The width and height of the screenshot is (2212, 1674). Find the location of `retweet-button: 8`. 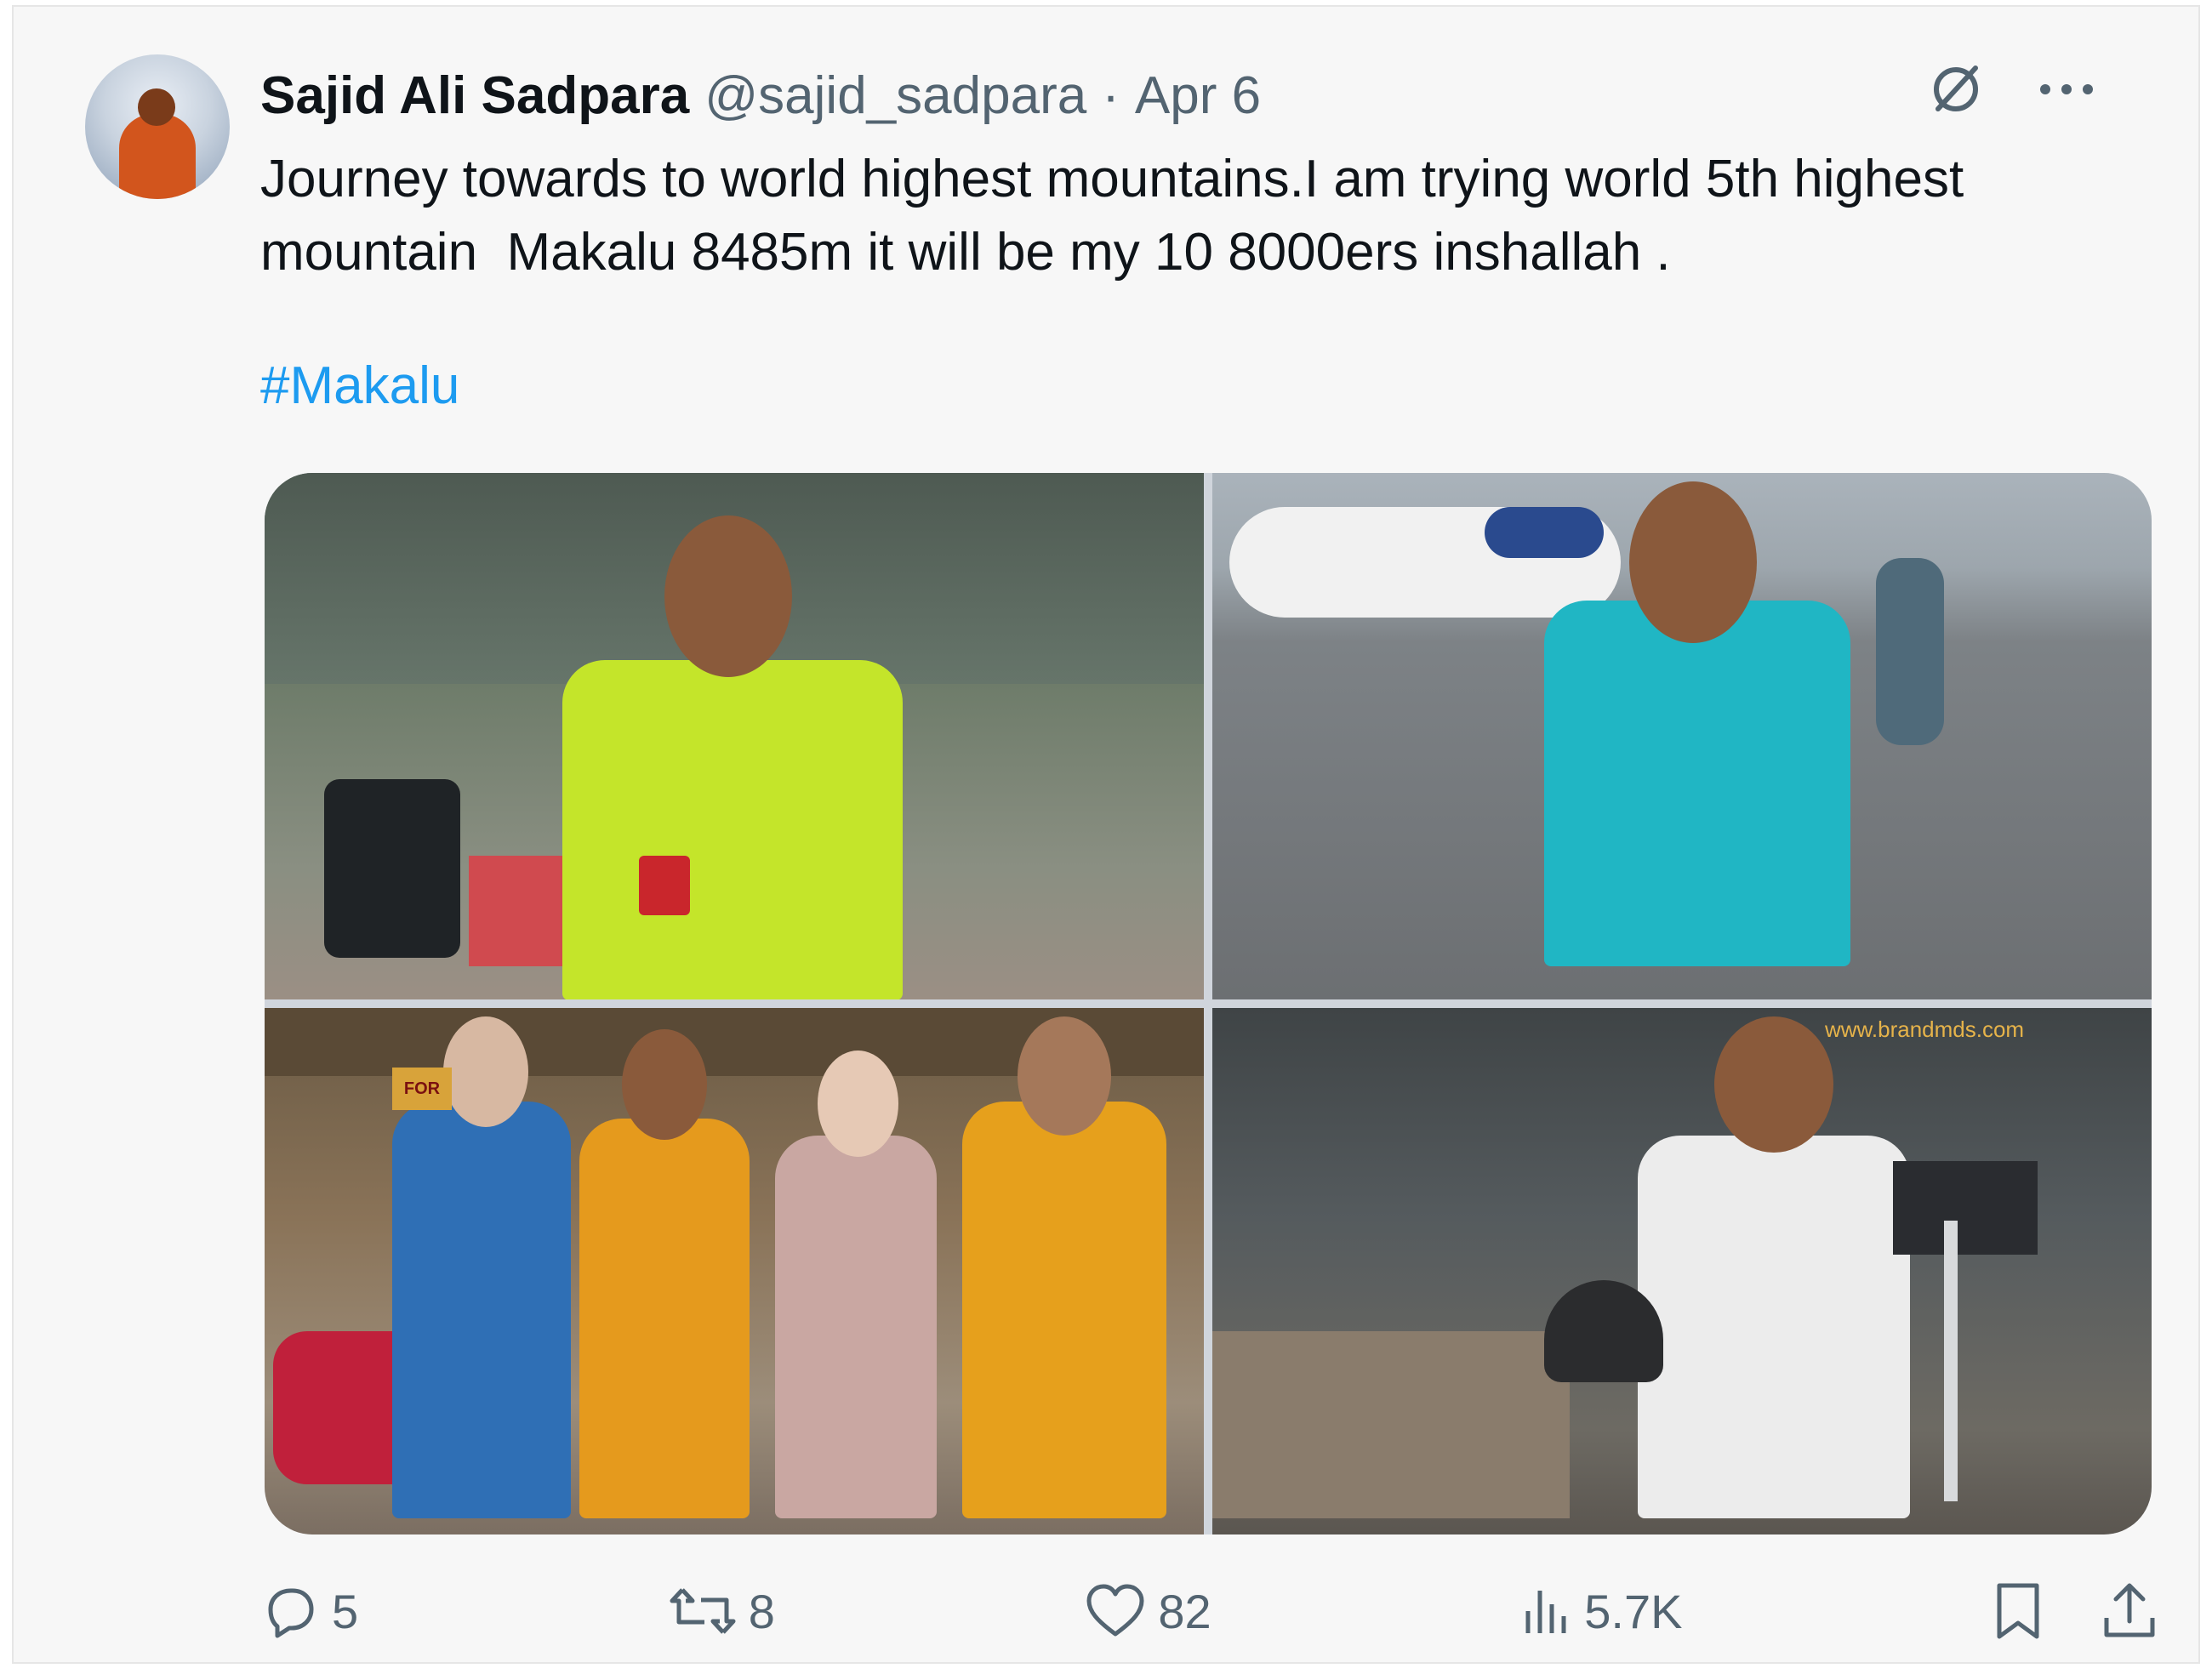

retweet-button: 8 is located at coordinates (722, 1611).